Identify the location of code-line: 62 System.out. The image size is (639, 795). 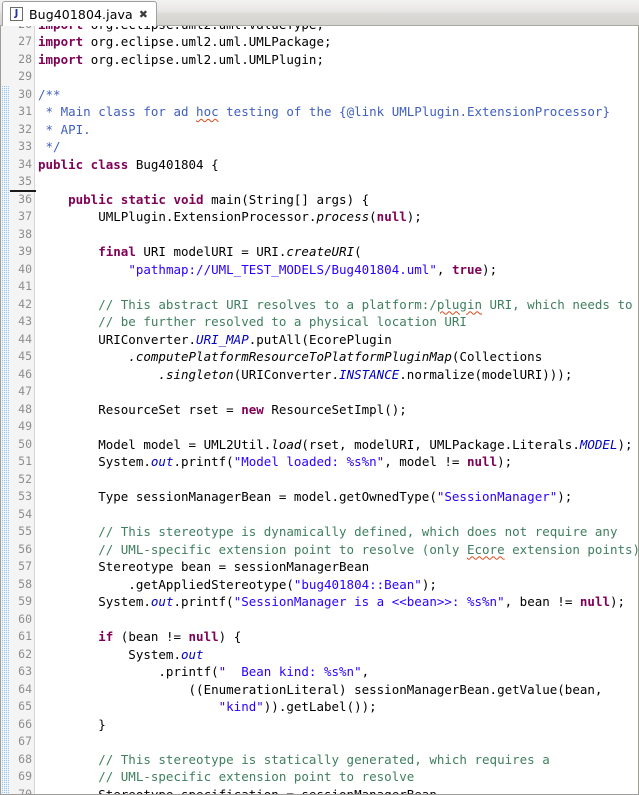
(319, 655).